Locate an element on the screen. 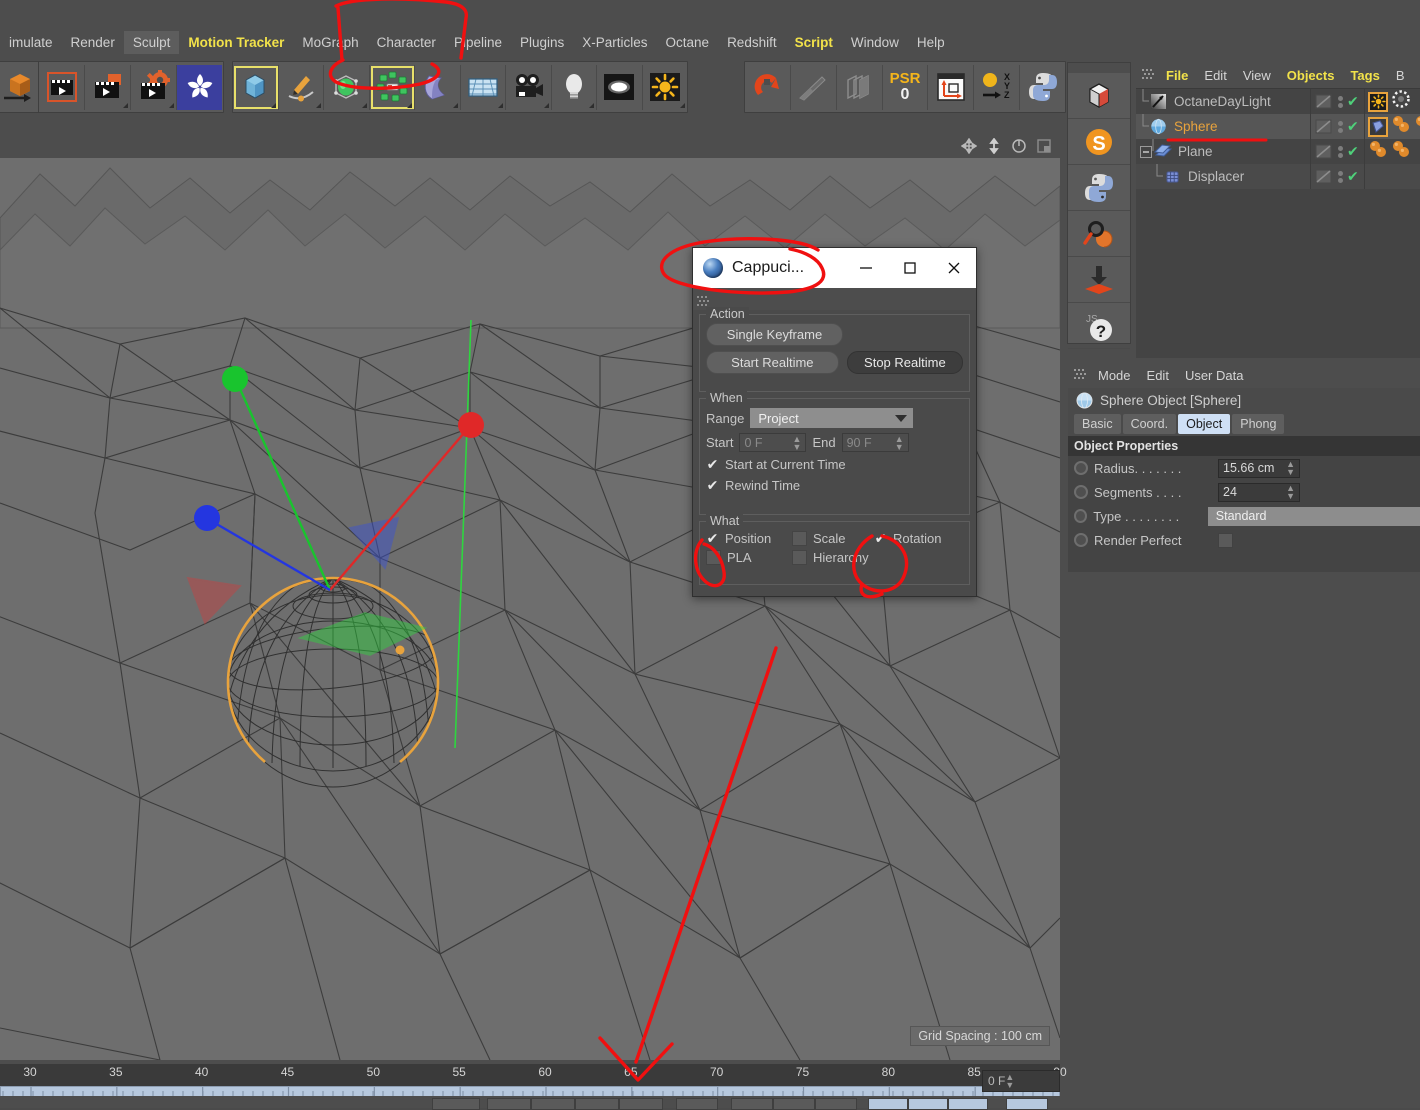 Image resolution: width=1420 pixels, height=1110 pixels. extrude-tool-icon is located at coordinates (860, 87).